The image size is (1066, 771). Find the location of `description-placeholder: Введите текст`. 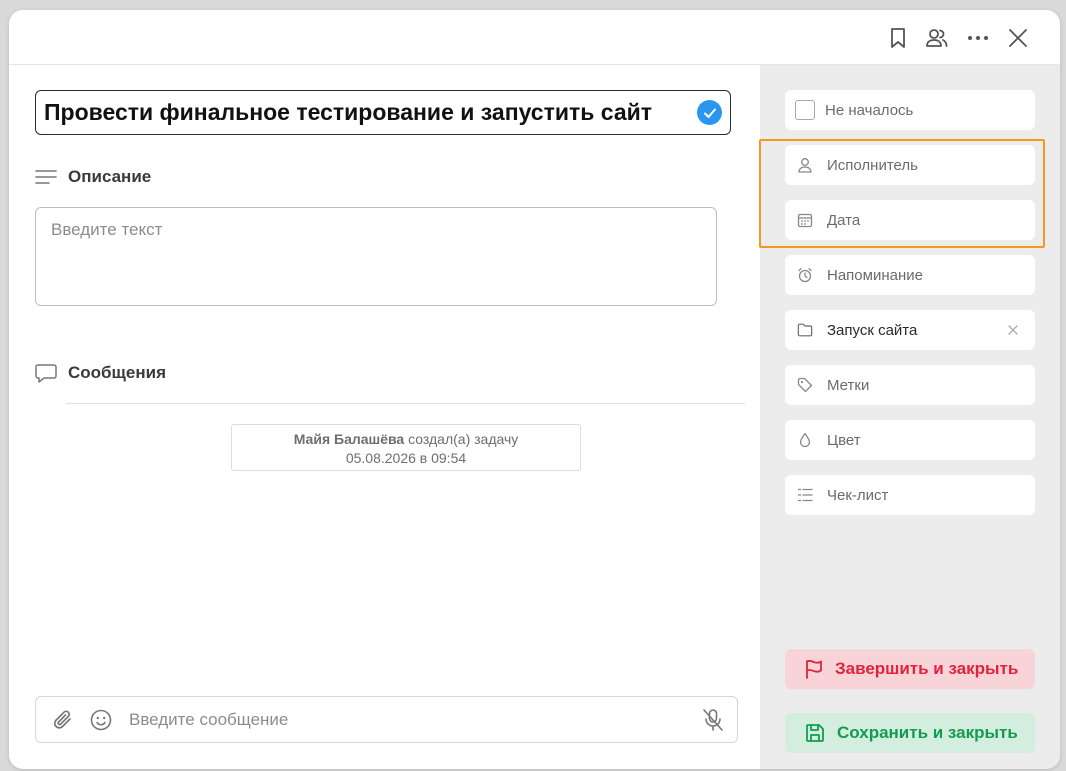

description-placeholder: Введите текст is located at coordinates (107, 229).